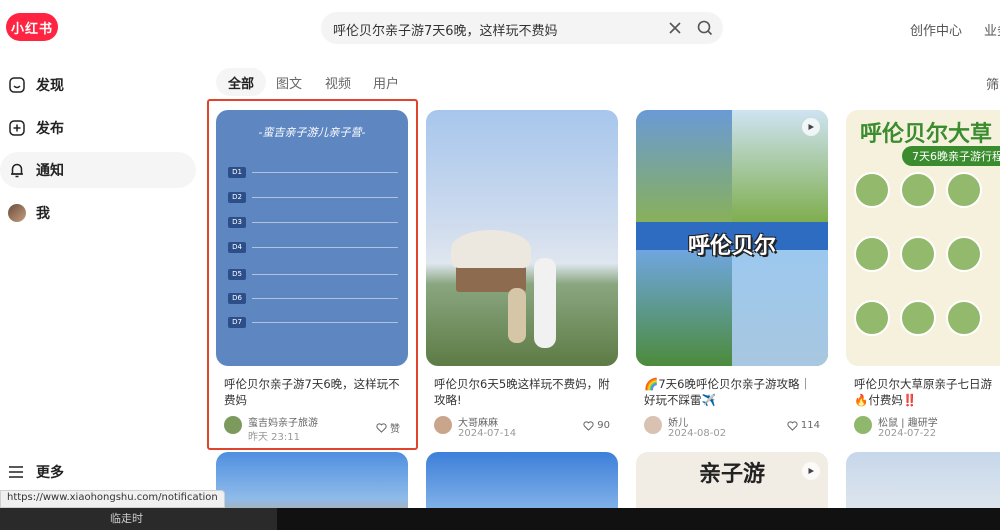 Image resolution: width=1000 pixels, height=530 pixels. Describe the element at coordinates (731, 474) in the screenshot. I see `cover-title: 亲子游` at that location.